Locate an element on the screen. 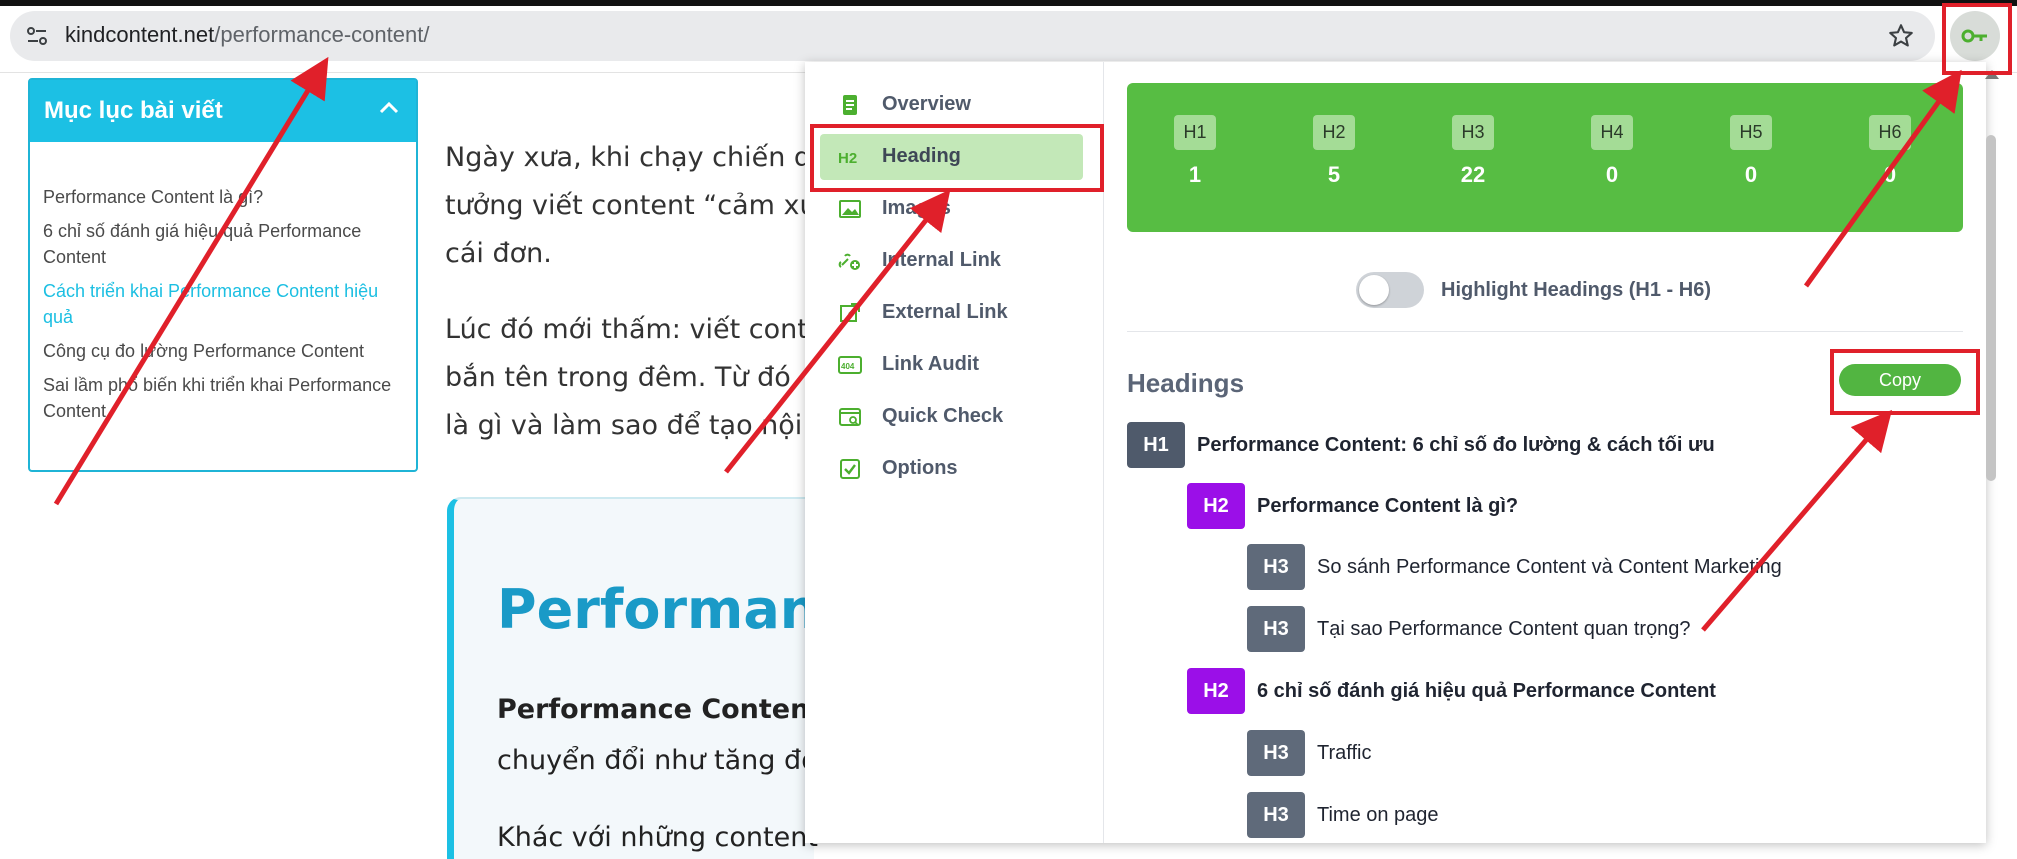  heading-level-tag: H6 is located at coordinates (1890, 132).